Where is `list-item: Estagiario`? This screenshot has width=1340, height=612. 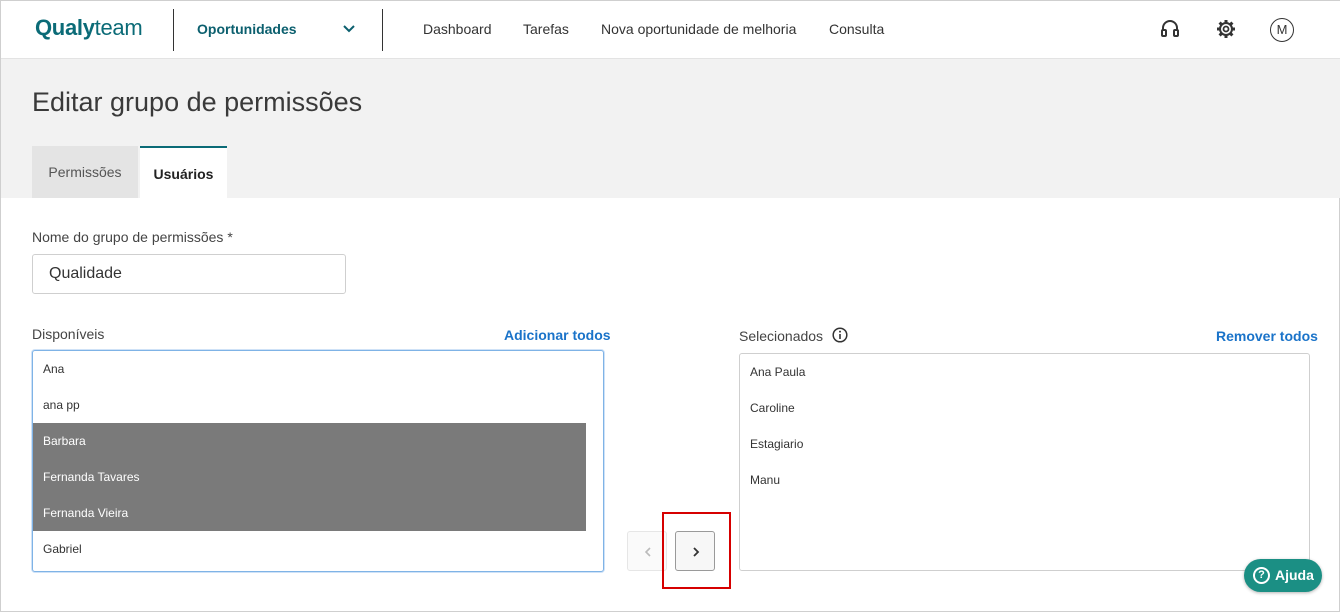
list-item: Estagiario is located at coordinates (1020, 444).